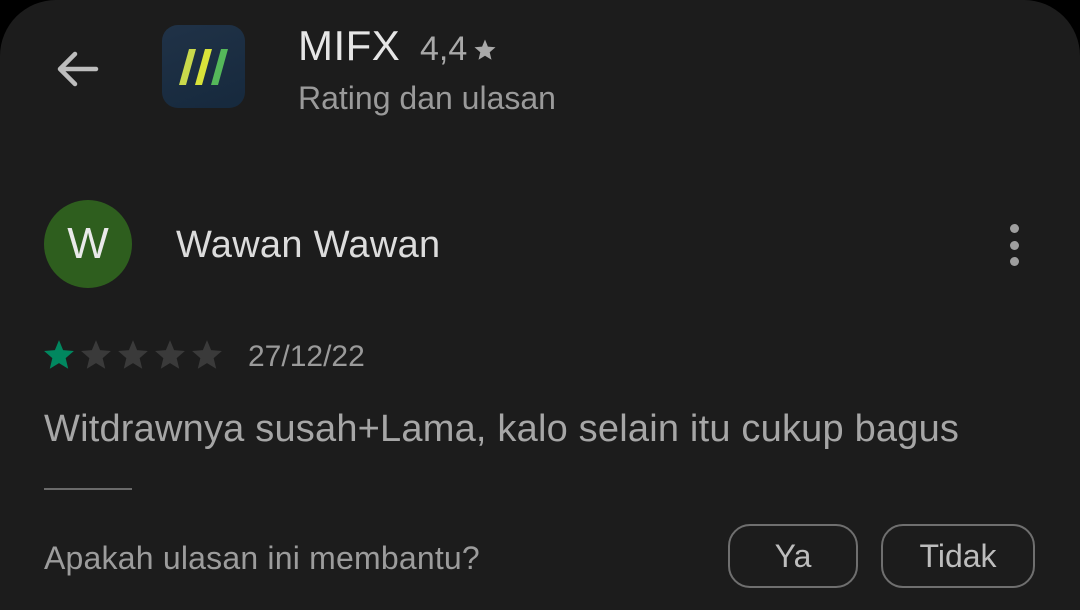  I want to click on back-button, so click(77, 69).